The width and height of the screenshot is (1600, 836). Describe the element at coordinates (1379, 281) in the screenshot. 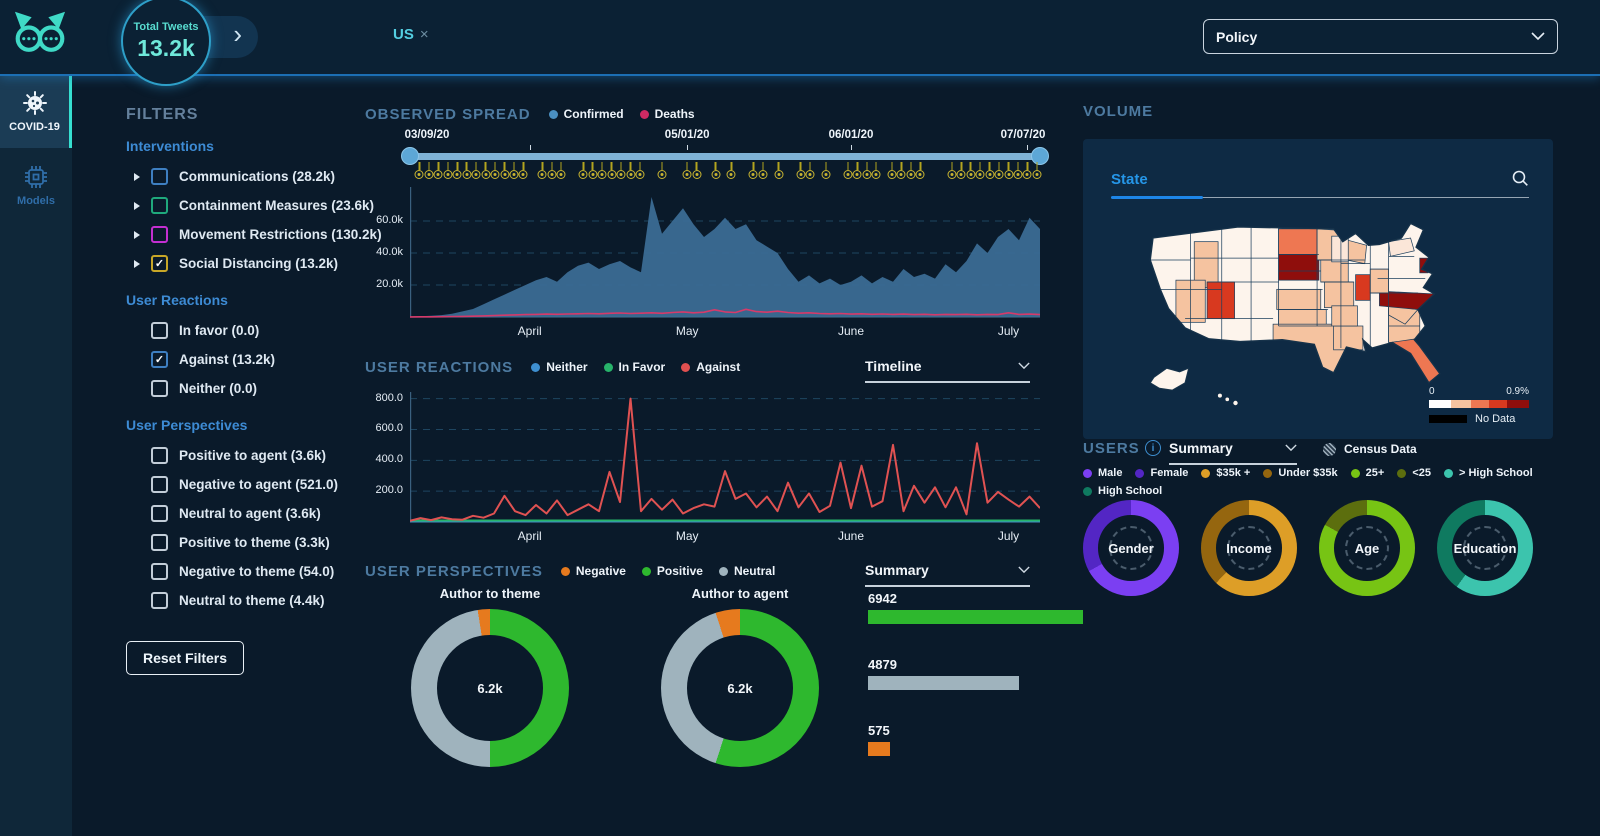

I see `map-state-oh` at that location.